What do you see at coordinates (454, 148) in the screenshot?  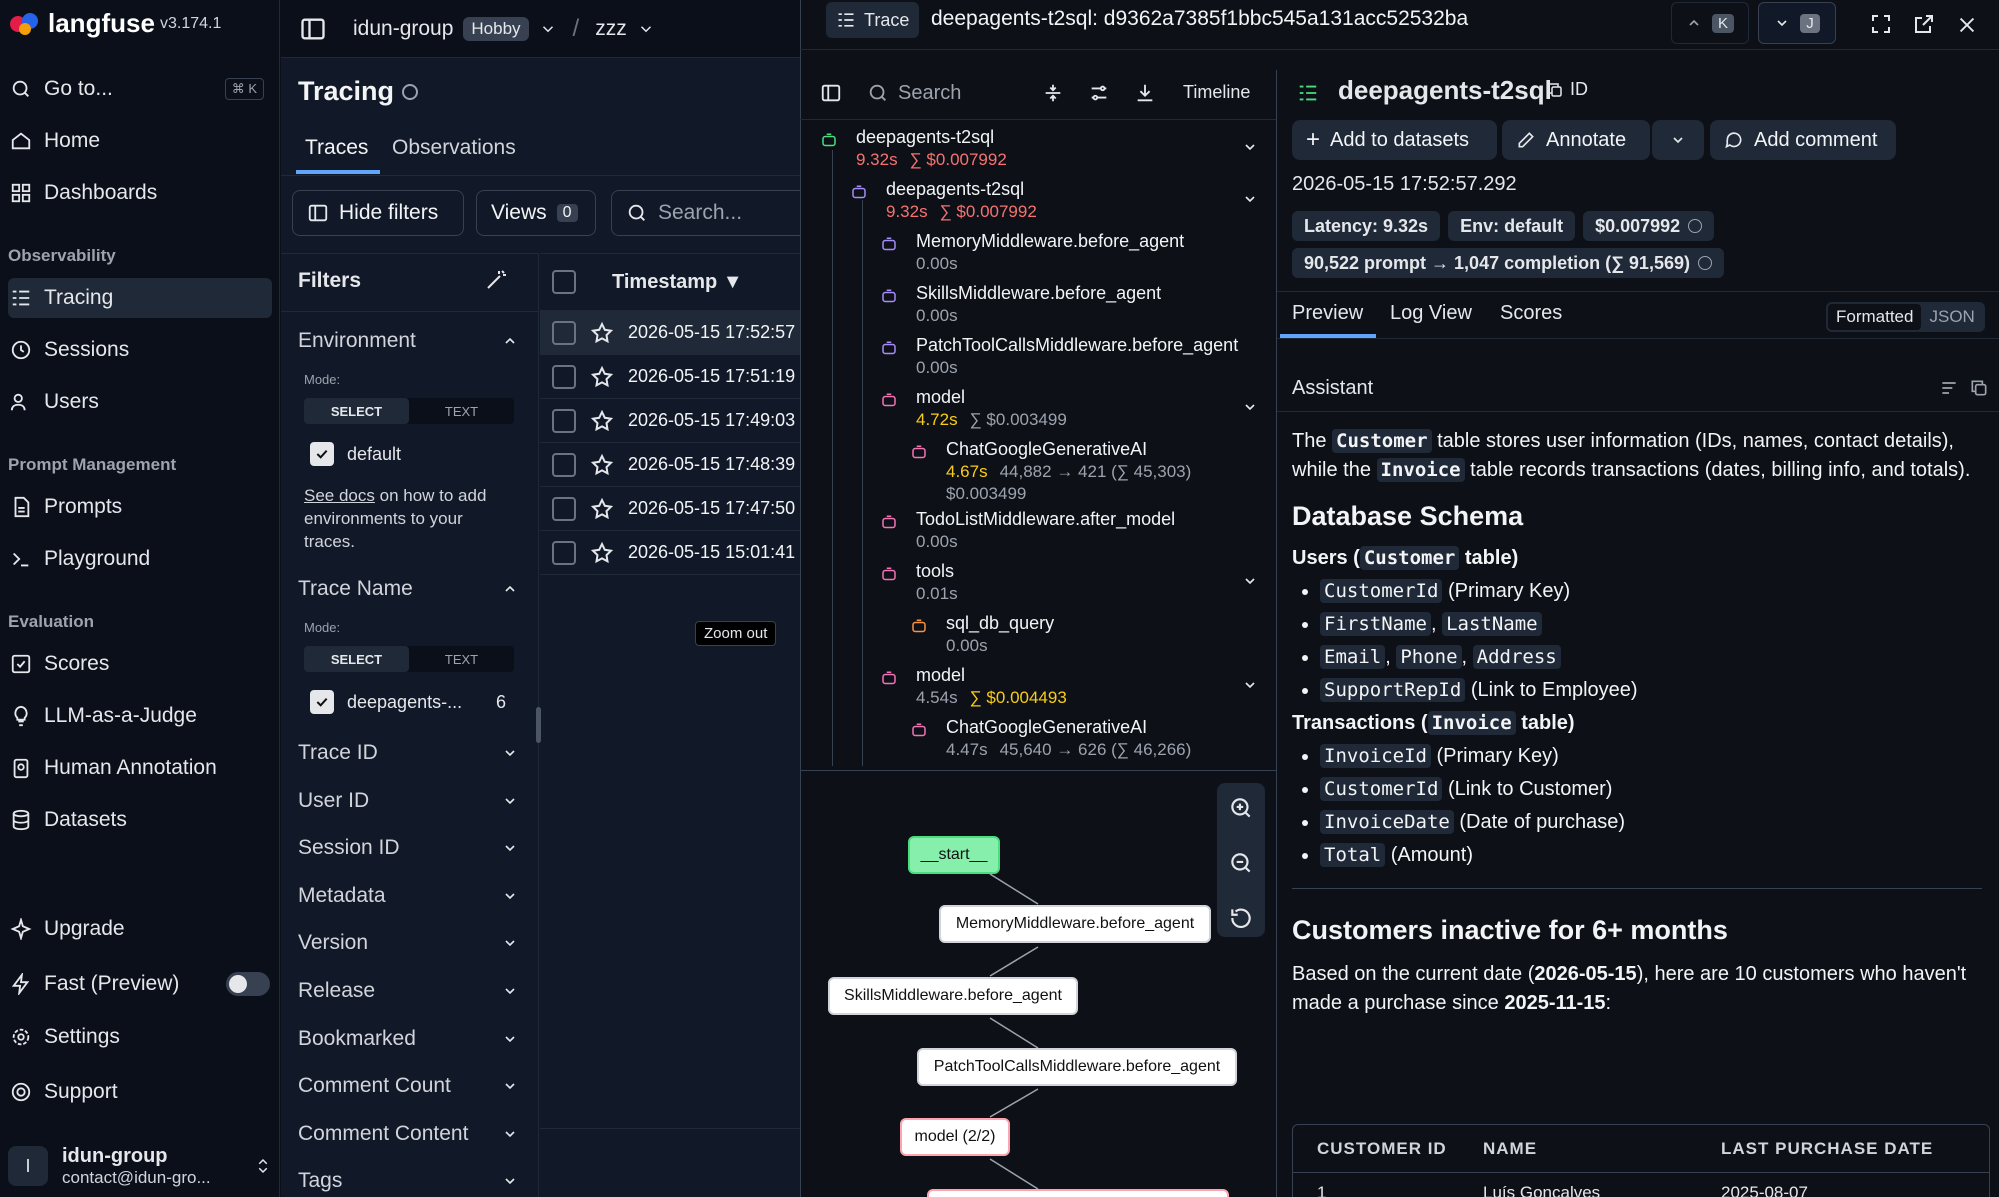 I see `tab-observations: Observations` at bounding box center [454, 148].